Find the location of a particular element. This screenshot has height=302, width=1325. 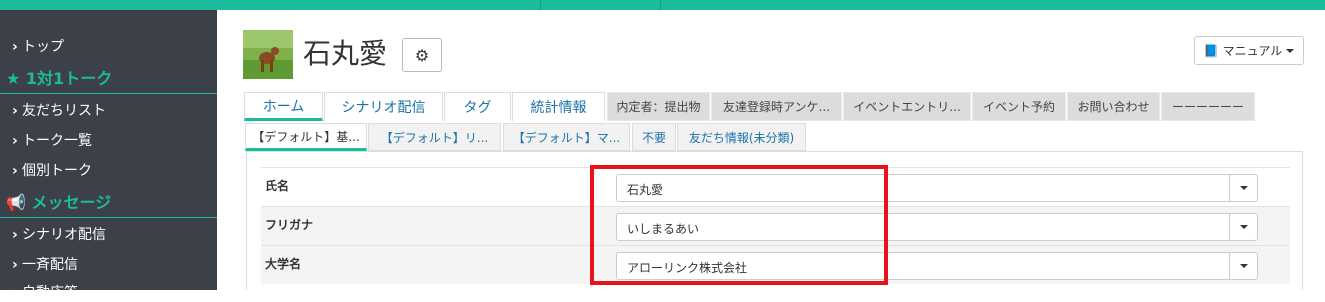

subtab-unneeded: 不要 is located at coordinates (654, 137).